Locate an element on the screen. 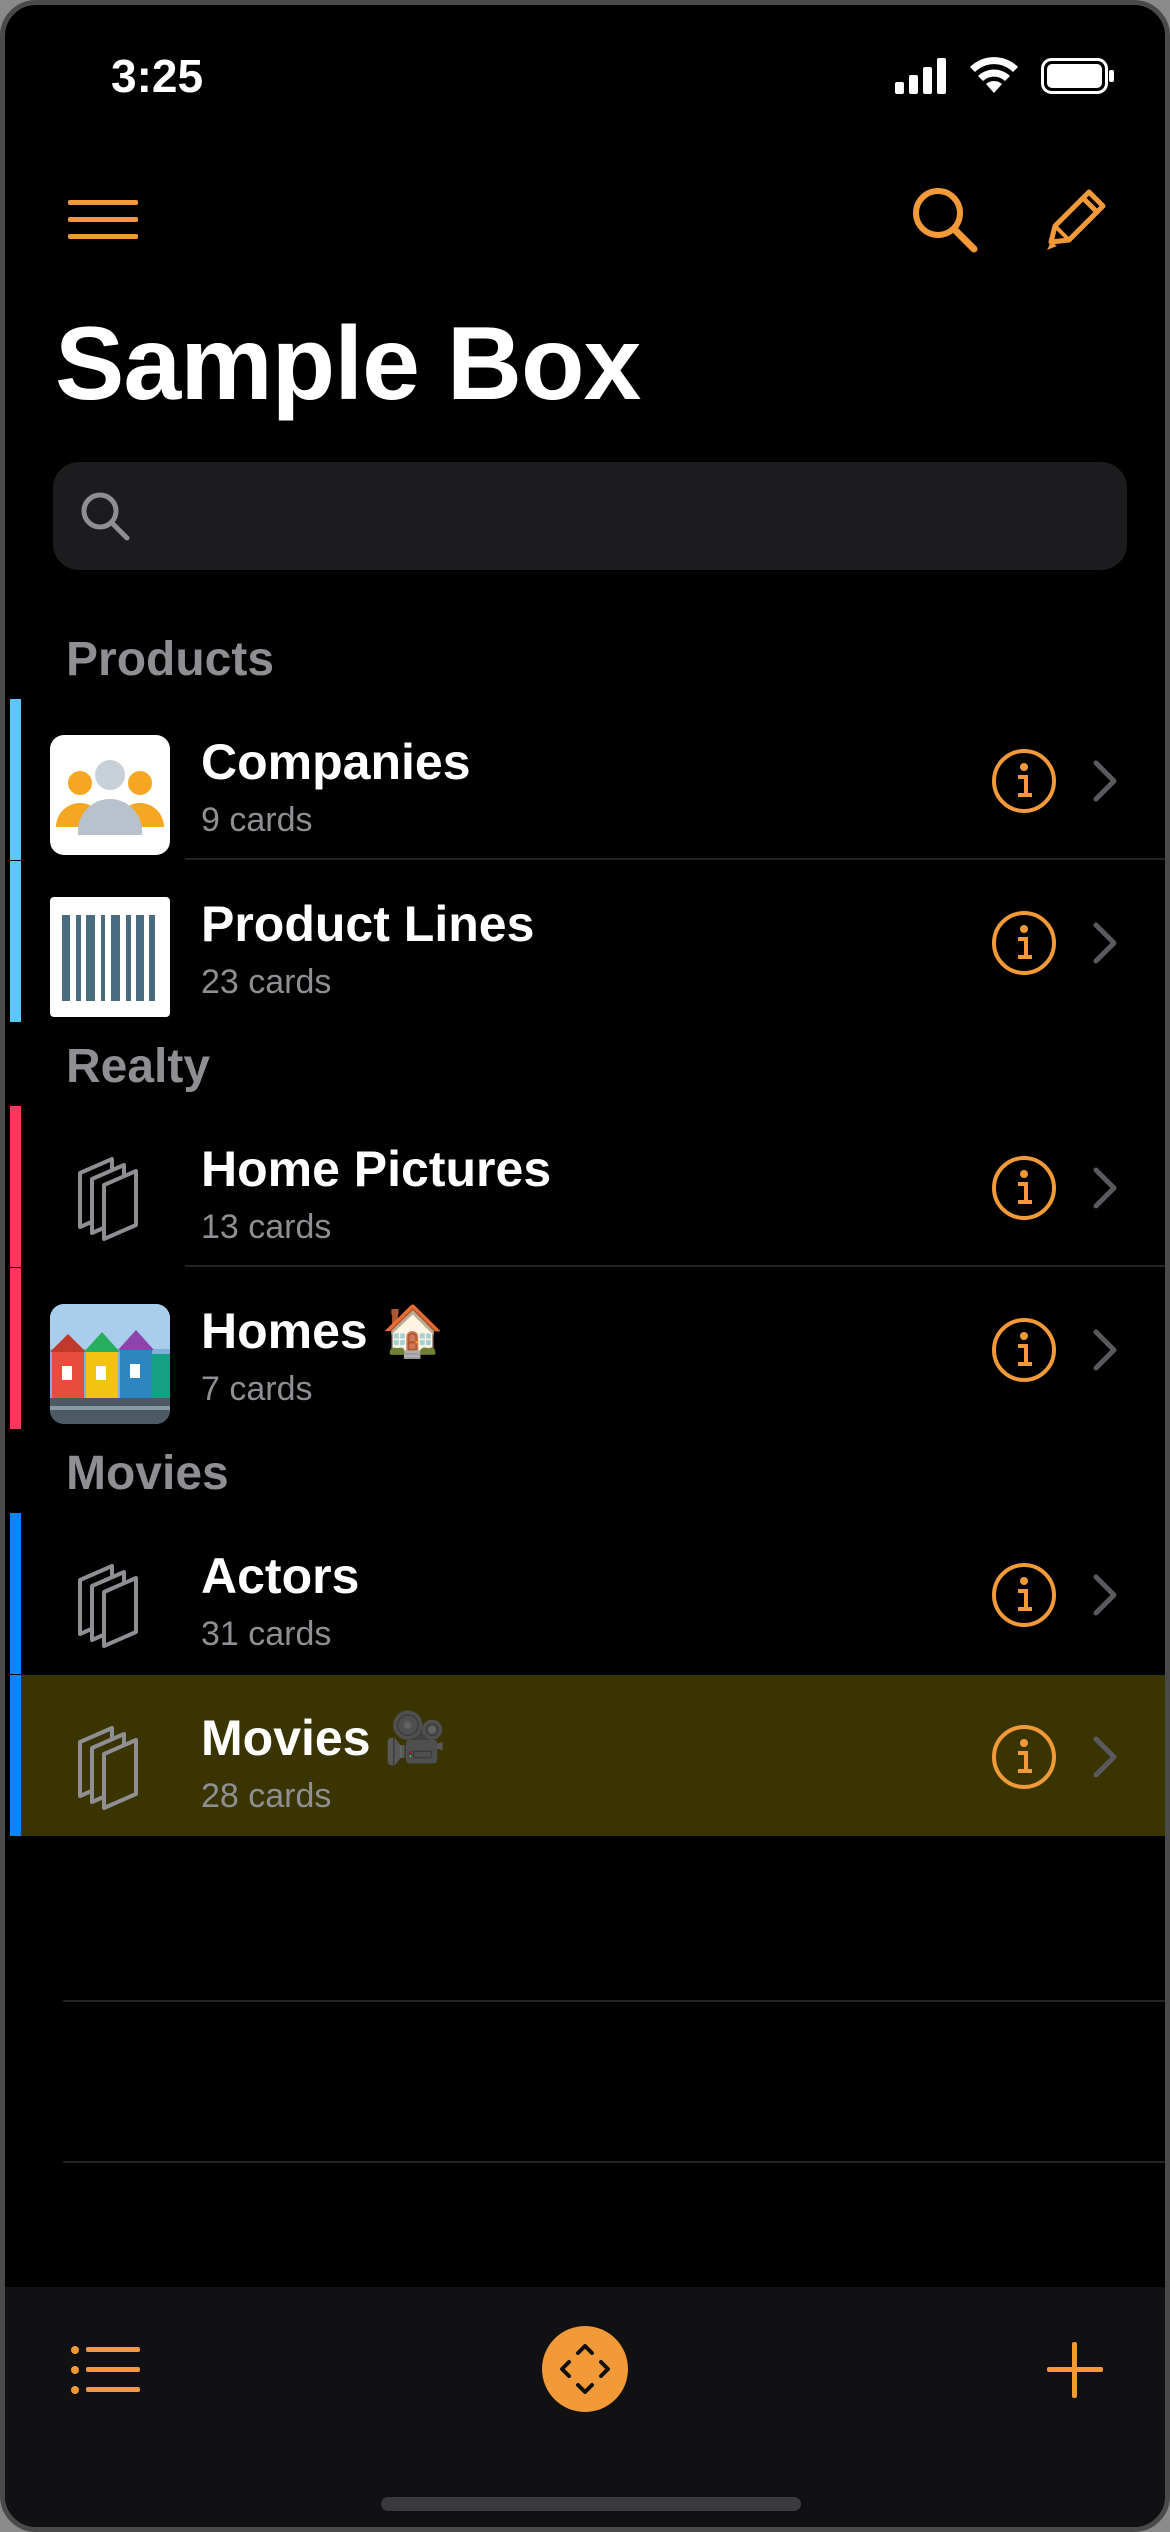 Image resolution: width=1170 pixels, height=2532 pixels. hamburger-icon is located at coordinates (103, 219).